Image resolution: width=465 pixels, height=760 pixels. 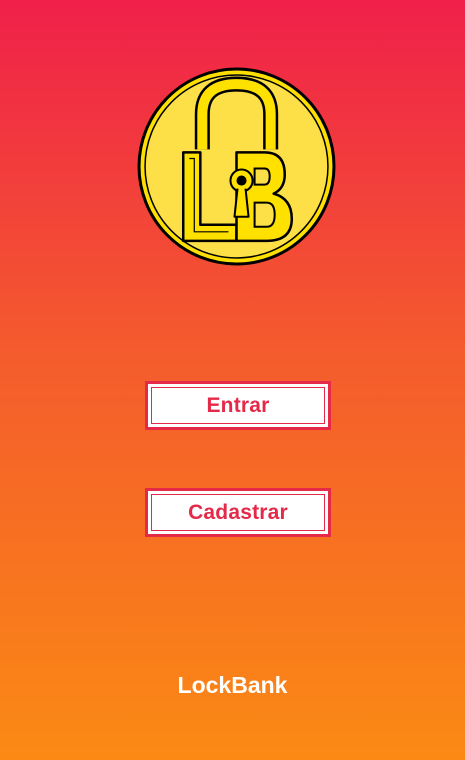 I want to click on brand-name: LockBank, so click(x=232, y=685).